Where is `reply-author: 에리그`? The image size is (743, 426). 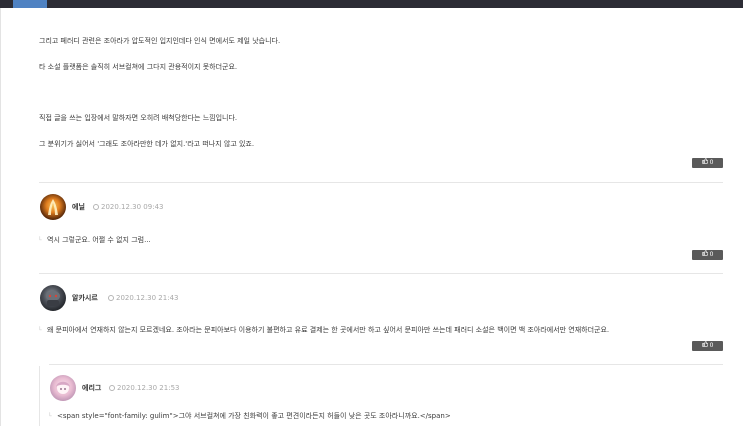 reply-author: 에리그 is located at coordinates (91, 388).